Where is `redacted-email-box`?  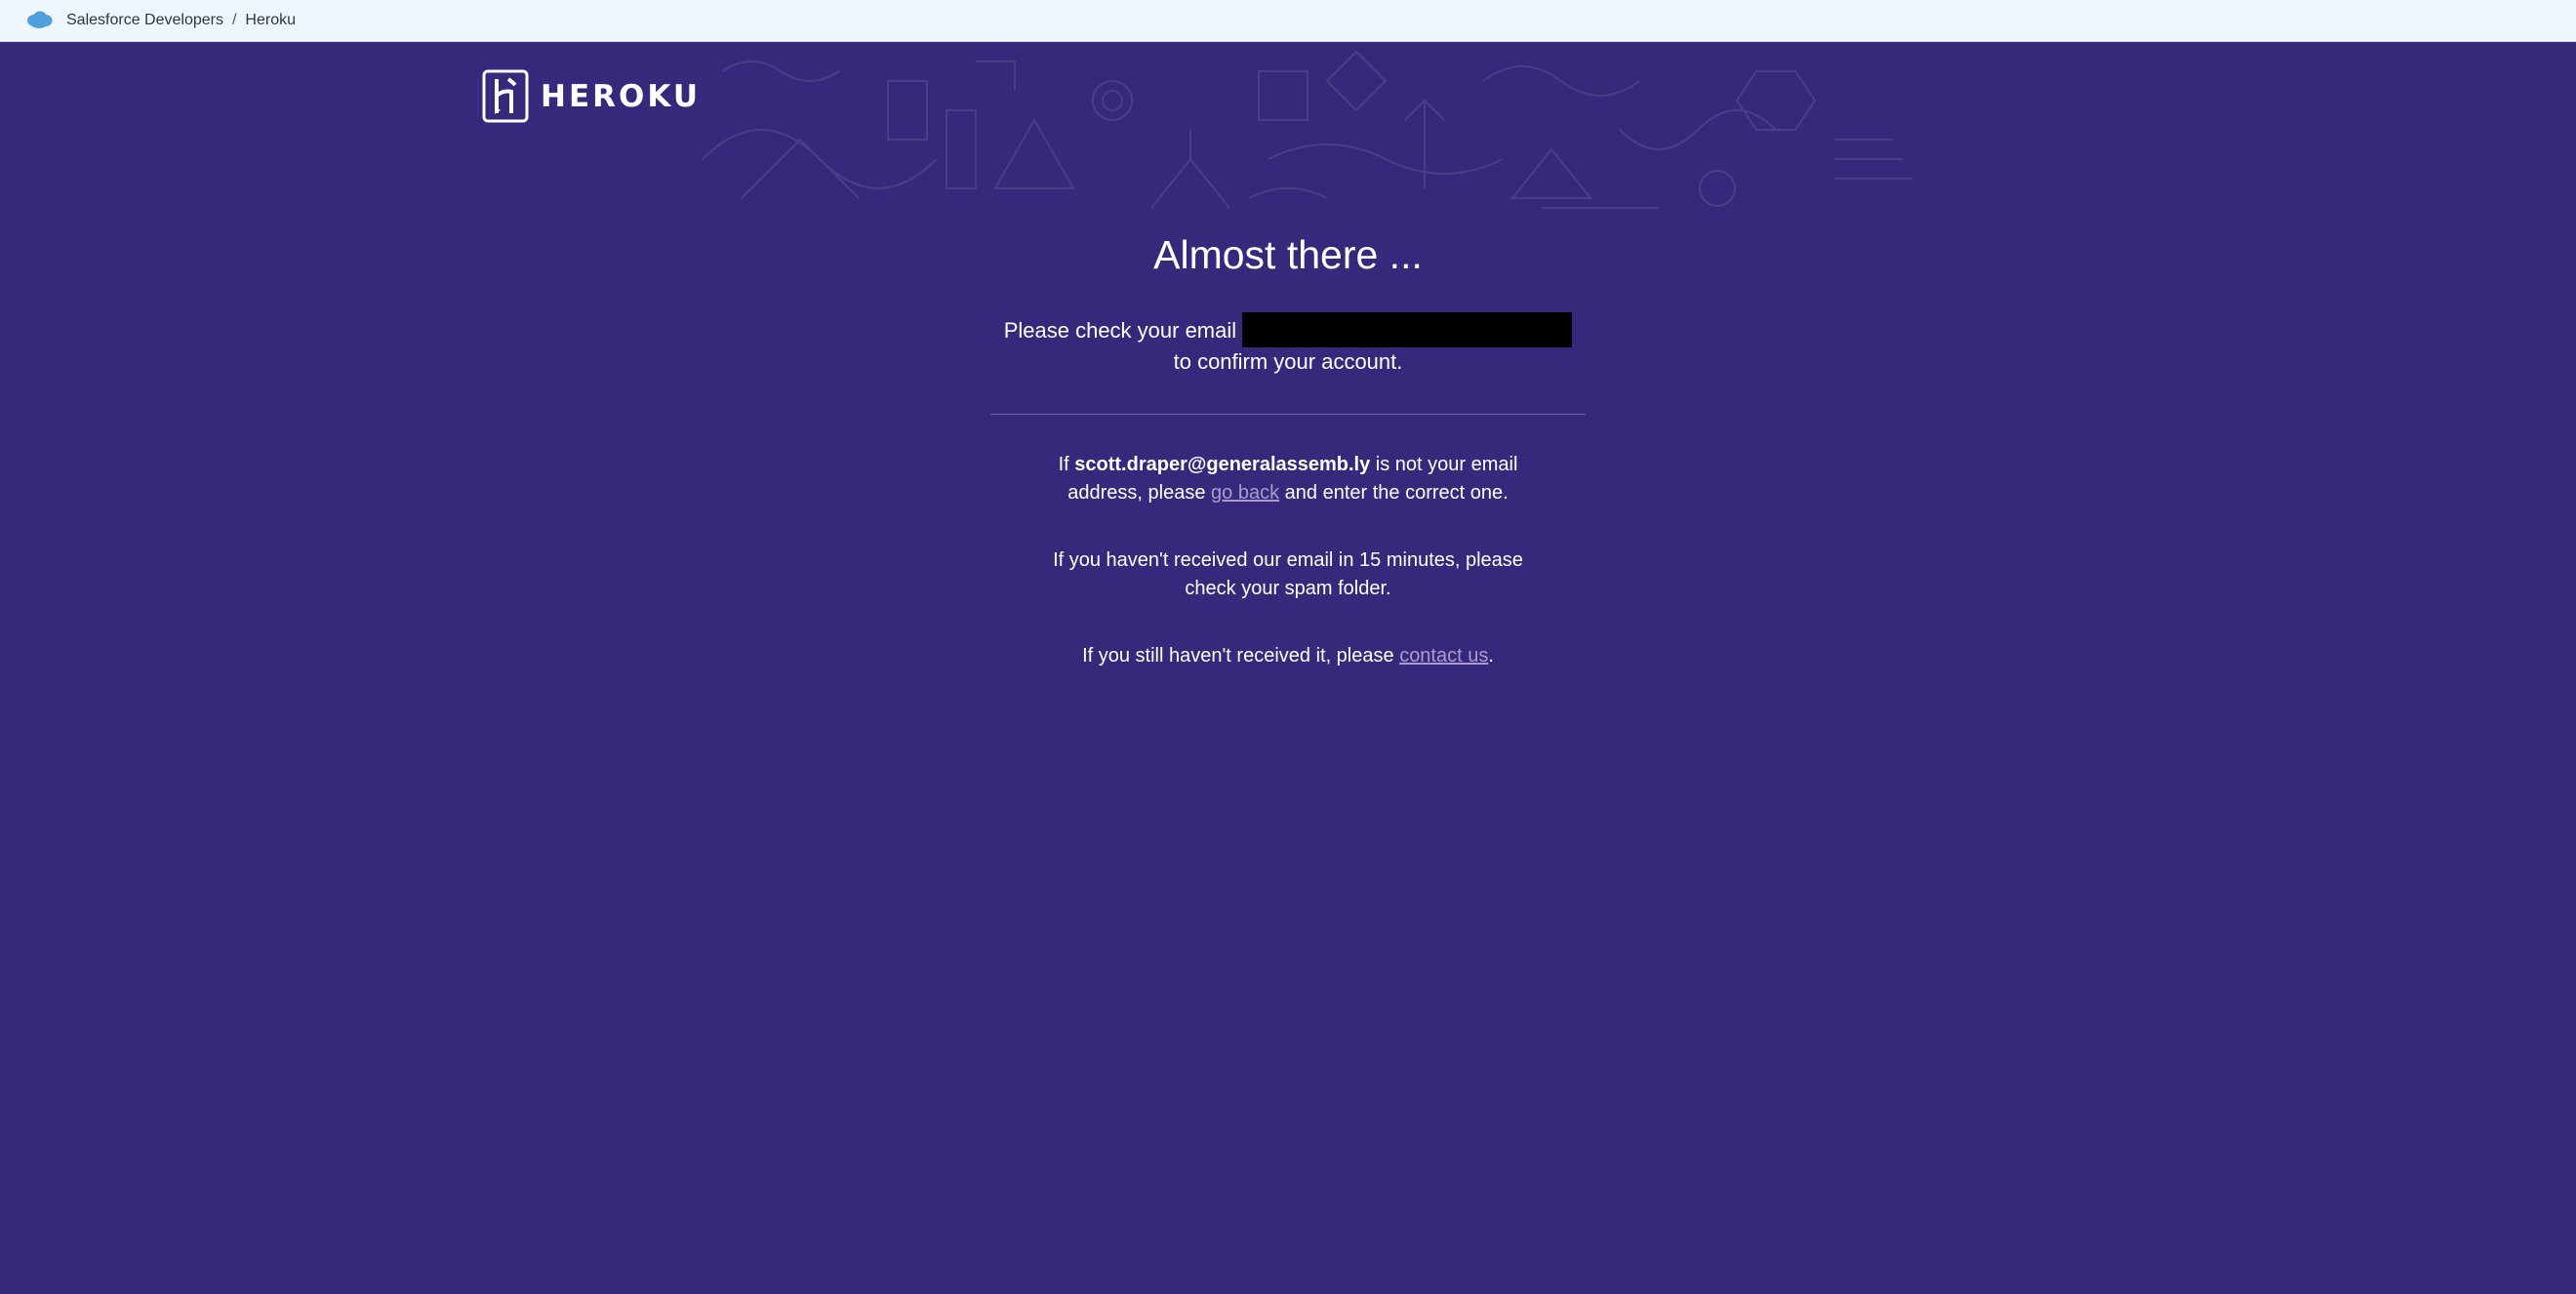 redacted-email-box is located at coordinates (1407, 329).